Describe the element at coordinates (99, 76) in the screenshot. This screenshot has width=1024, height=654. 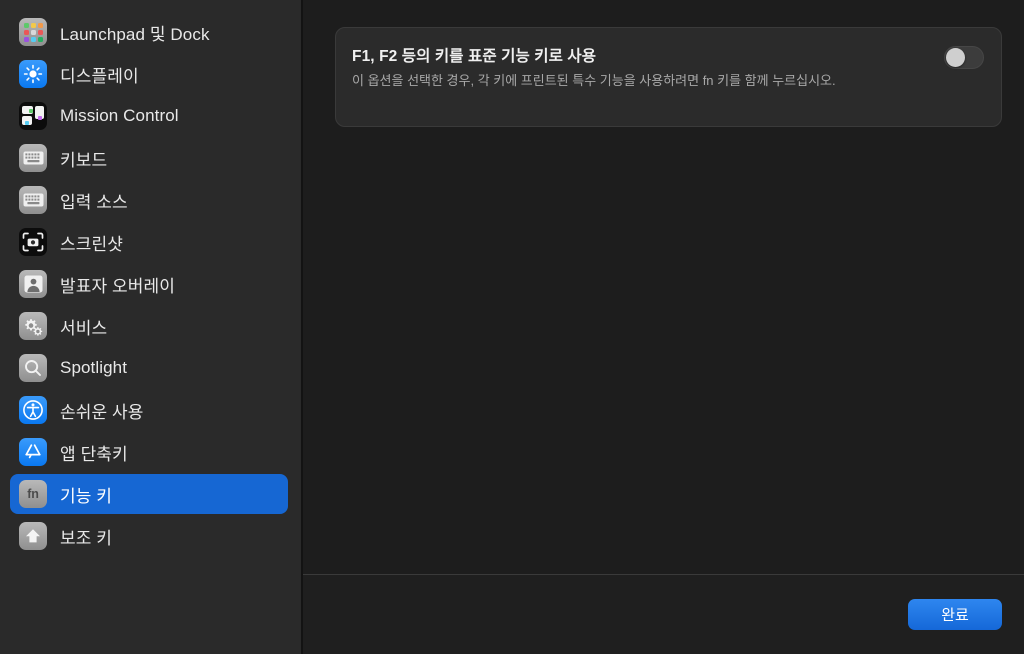
I see `sidebar-item-label: 디스플레이` at that location.